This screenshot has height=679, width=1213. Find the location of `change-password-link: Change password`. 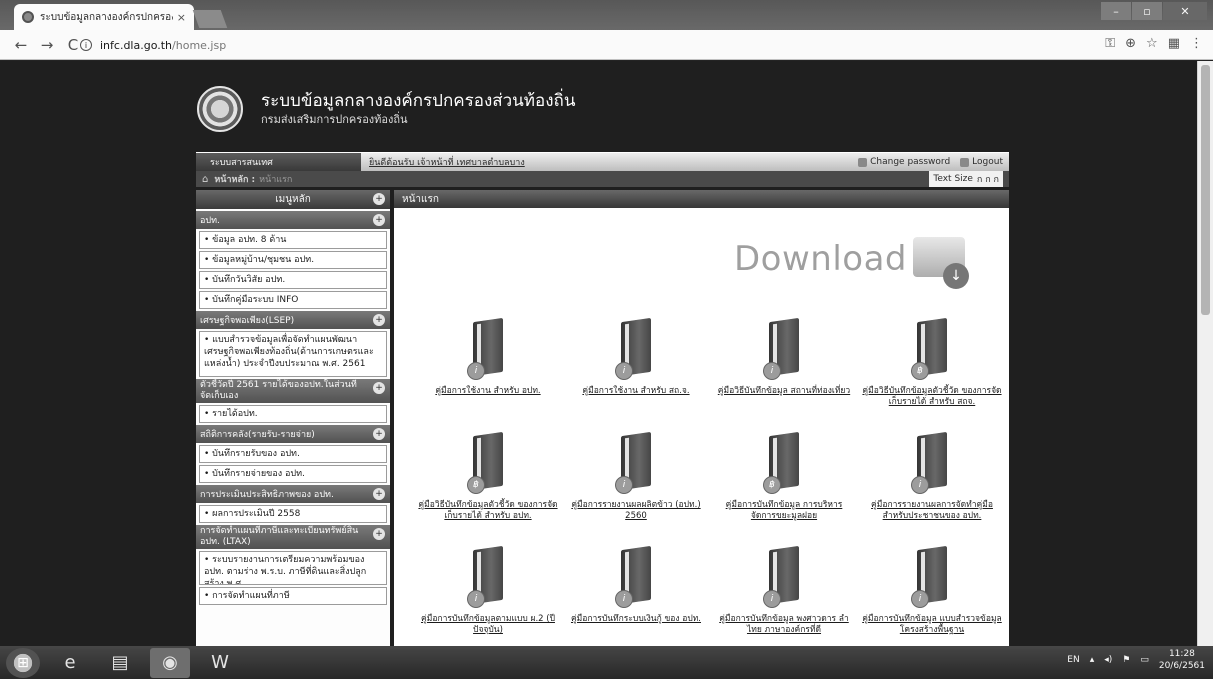

change-password-link: Change password is located at coordinates (904, 162).